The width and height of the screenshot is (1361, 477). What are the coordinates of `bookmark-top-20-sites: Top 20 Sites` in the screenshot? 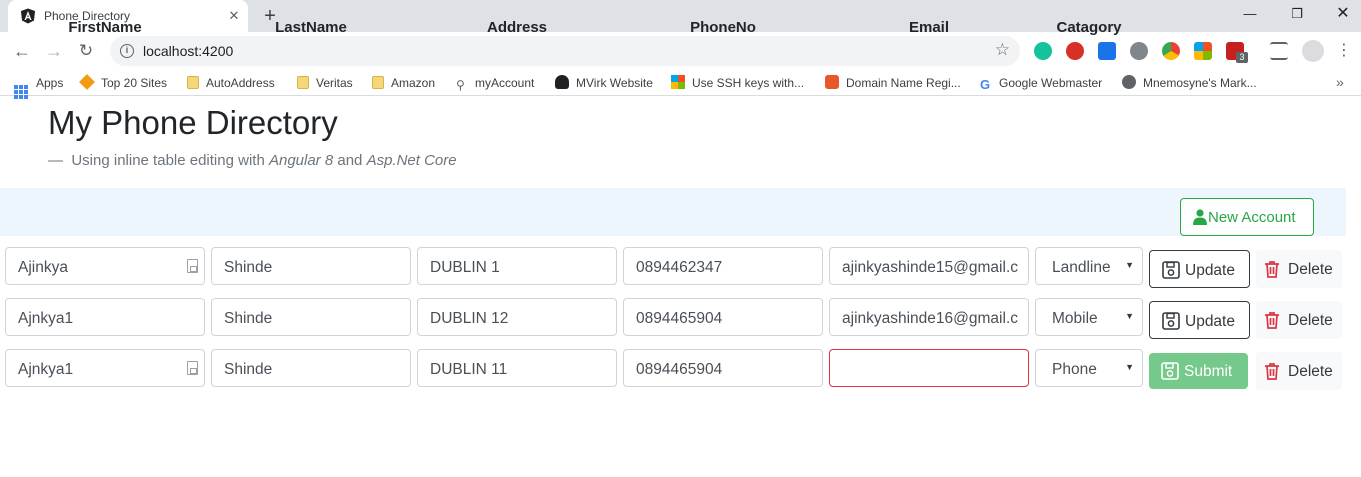 It's located at (123, 82).